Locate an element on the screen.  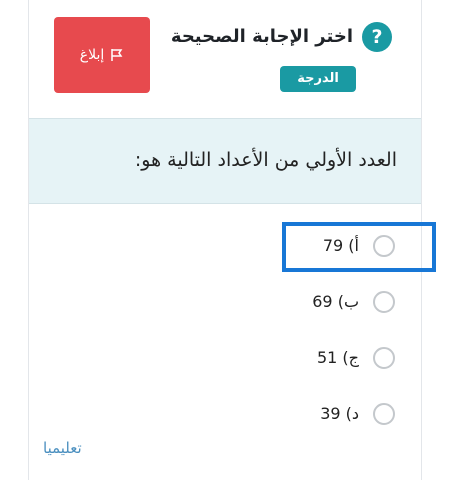
grade-badge: الدرجة 1.00 is located at coordinates (318, 89).